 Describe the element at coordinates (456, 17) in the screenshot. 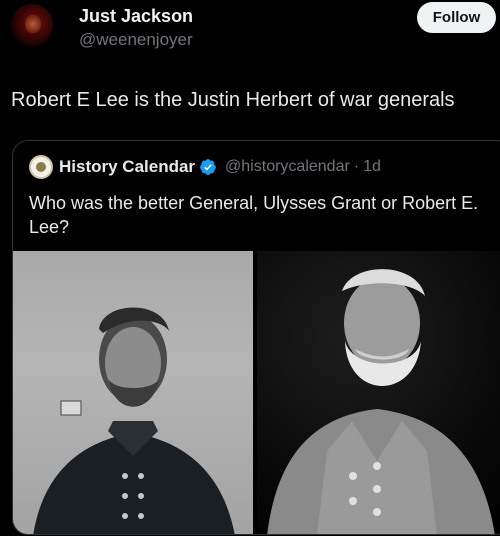

I see `follow-button: Follow` at that location.